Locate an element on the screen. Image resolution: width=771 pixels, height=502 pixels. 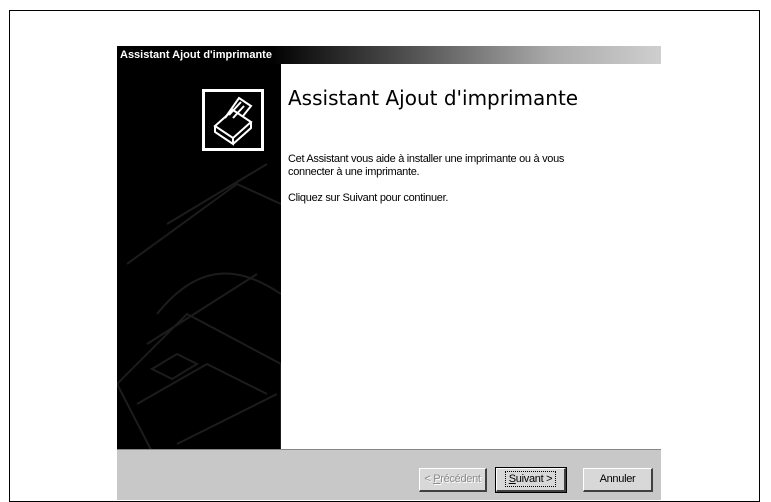
continue-prompt: Cliquez sur Suivant pour continuer. is located at coordinates (368, 198).